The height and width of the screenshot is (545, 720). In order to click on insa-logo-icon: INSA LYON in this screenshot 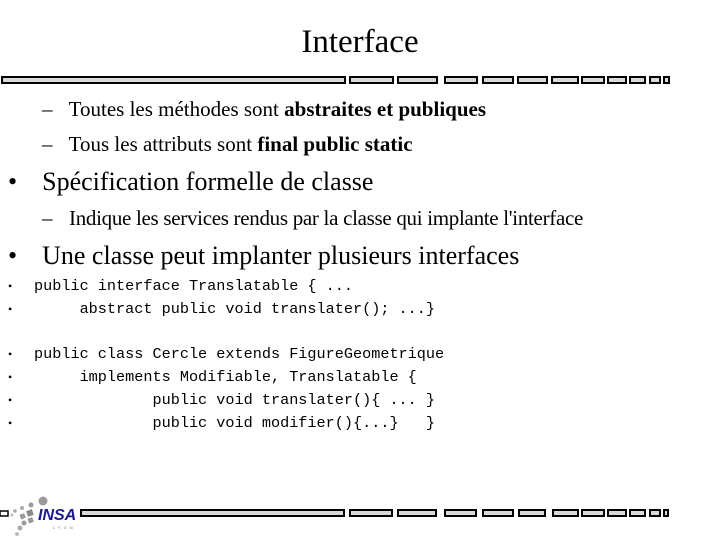, I will do `click(38, 516)`.